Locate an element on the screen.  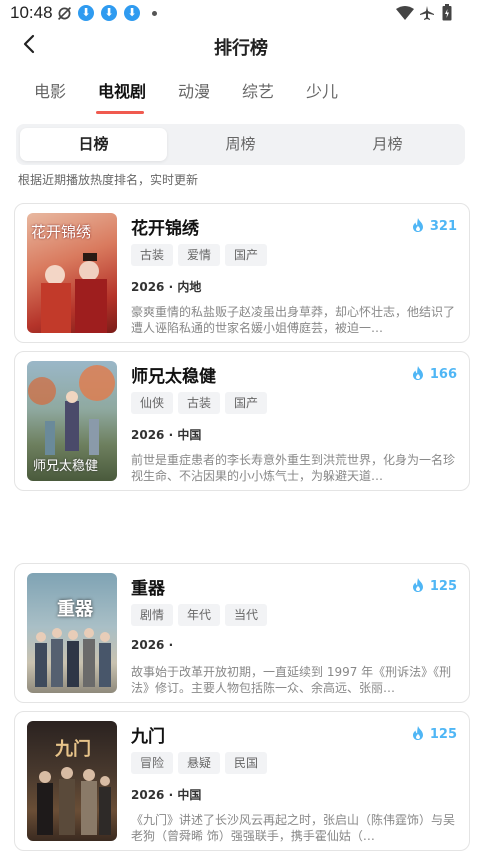
poster-art is located at coordinates (73, 657).